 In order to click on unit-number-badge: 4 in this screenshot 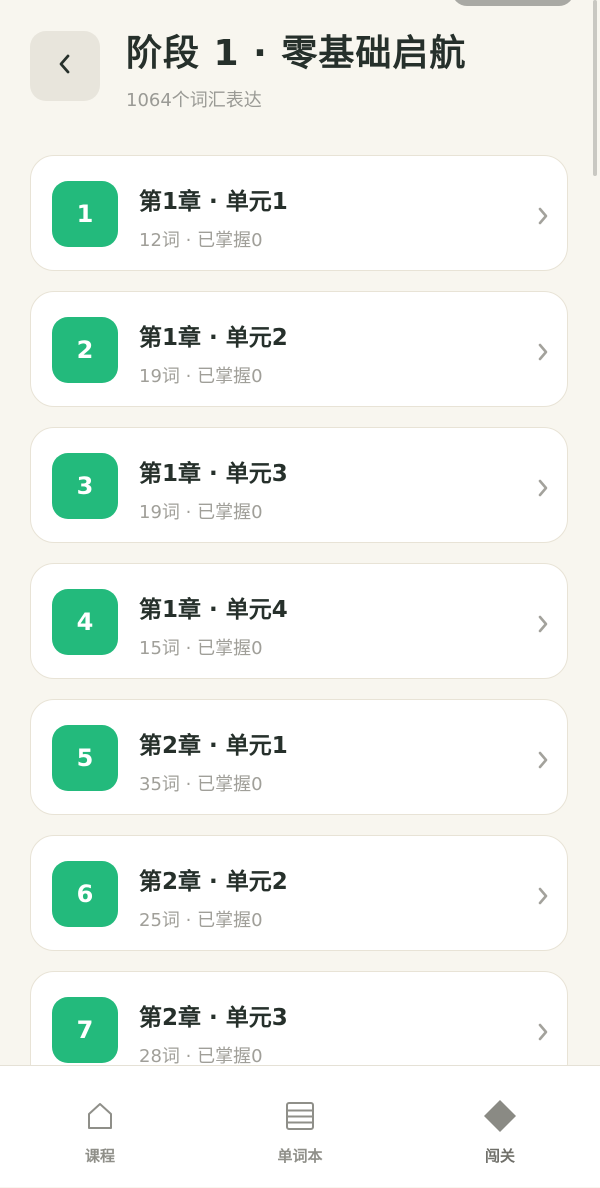, I will do `click(85, 622)`.